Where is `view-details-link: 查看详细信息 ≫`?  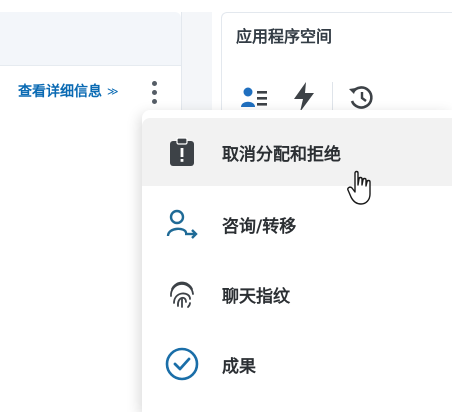 view-details-link: 查看详细信息 ≫ is located at coordinates (68, 91).